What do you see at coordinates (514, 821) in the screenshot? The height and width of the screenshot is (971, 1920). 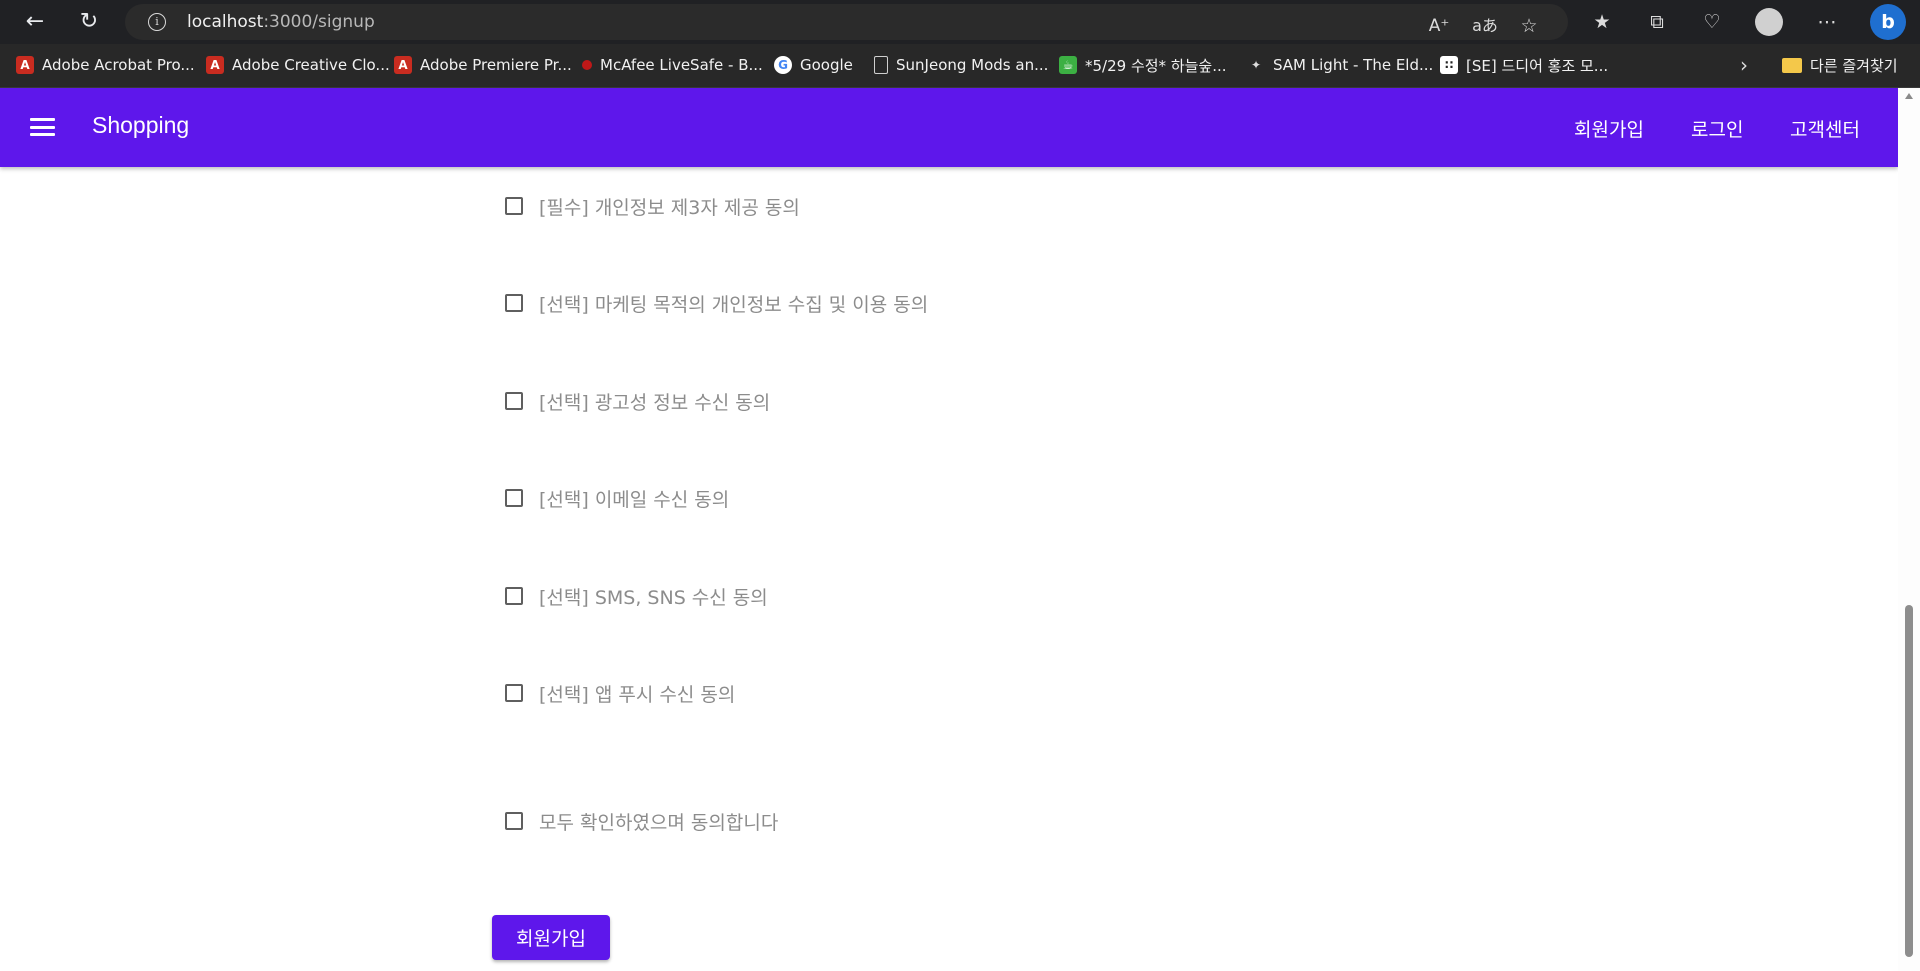 I see `agree-all-checkbox` at bounding box center [514, 821].